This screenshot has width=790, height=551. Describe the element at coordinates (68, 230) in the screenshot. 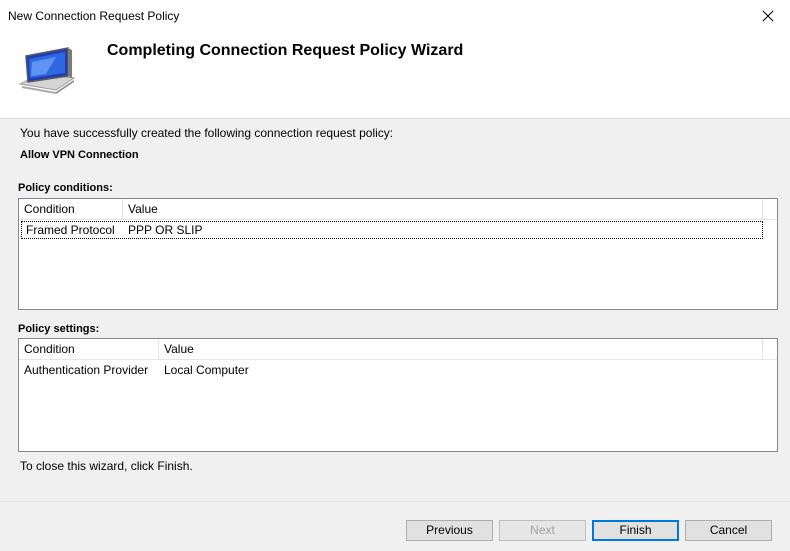

I see `condition-cell: Framed Protocol` at that location.